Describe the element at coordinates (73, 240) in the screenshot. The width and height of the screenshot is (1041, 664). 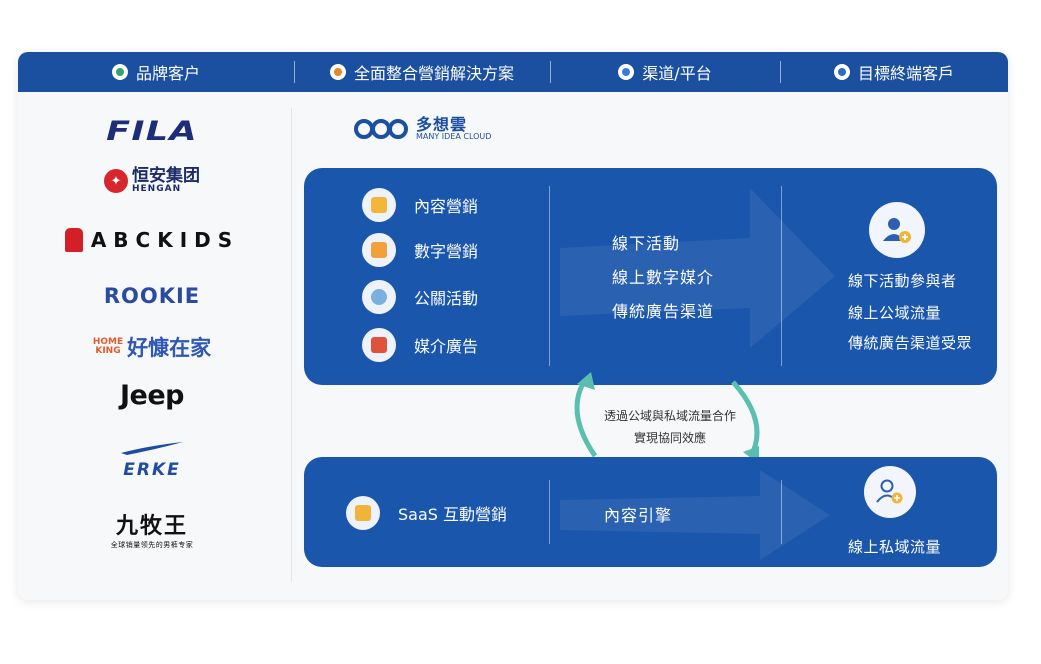
I see `abckids-mascot-icon` at that location.